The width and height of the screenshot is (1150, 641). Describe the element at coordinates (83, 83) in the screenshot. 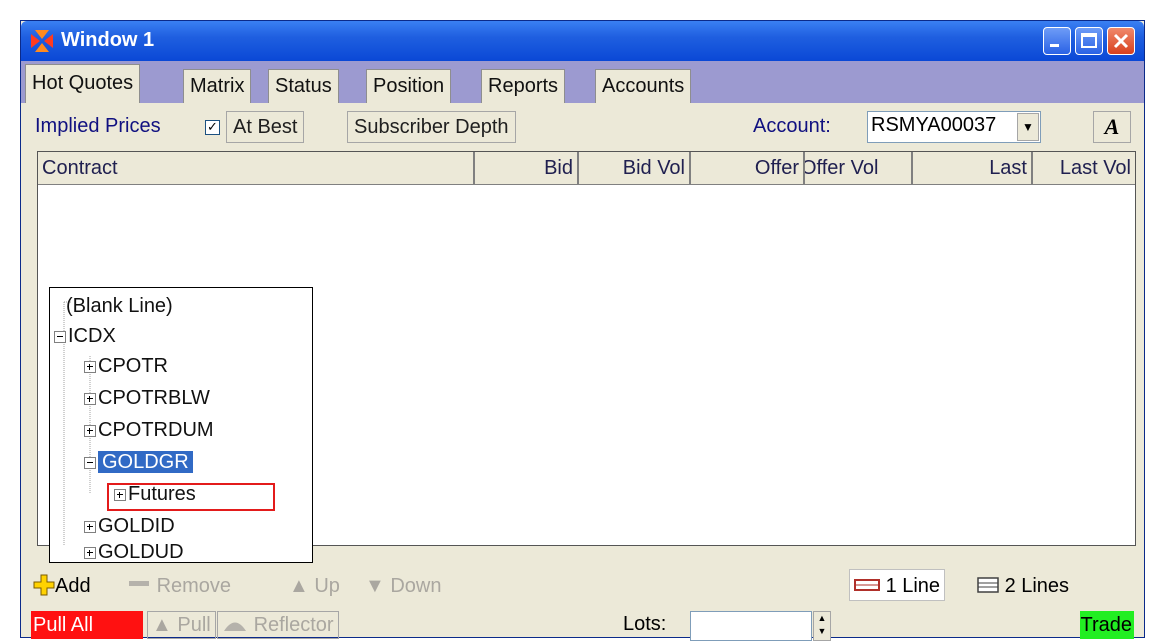

I see `tab-hot-quotes: Hot Quotes` at that location.